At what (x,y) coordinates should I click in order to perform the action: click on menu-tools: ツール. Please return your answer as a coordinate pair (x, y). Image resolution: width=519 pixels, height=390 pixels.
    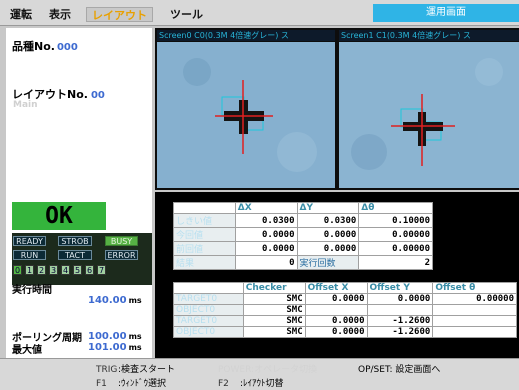
    Looking at the image, I should click on (186, 14).